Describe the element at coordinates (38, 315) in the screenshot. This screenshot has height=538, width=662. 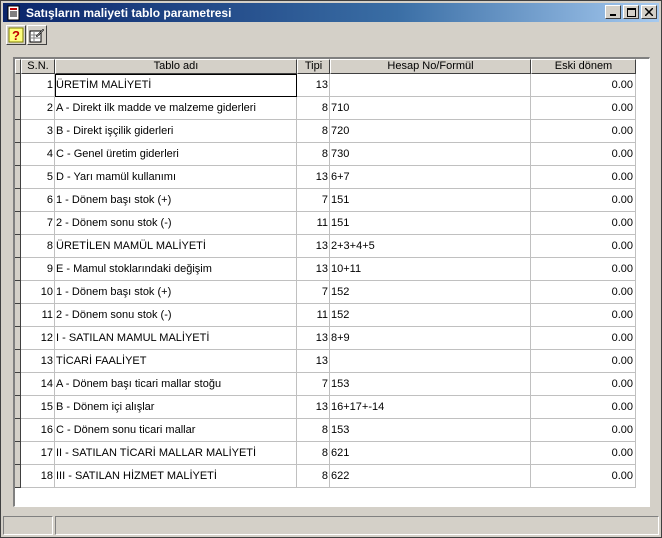
I see `cell-sn: 11` at that location.